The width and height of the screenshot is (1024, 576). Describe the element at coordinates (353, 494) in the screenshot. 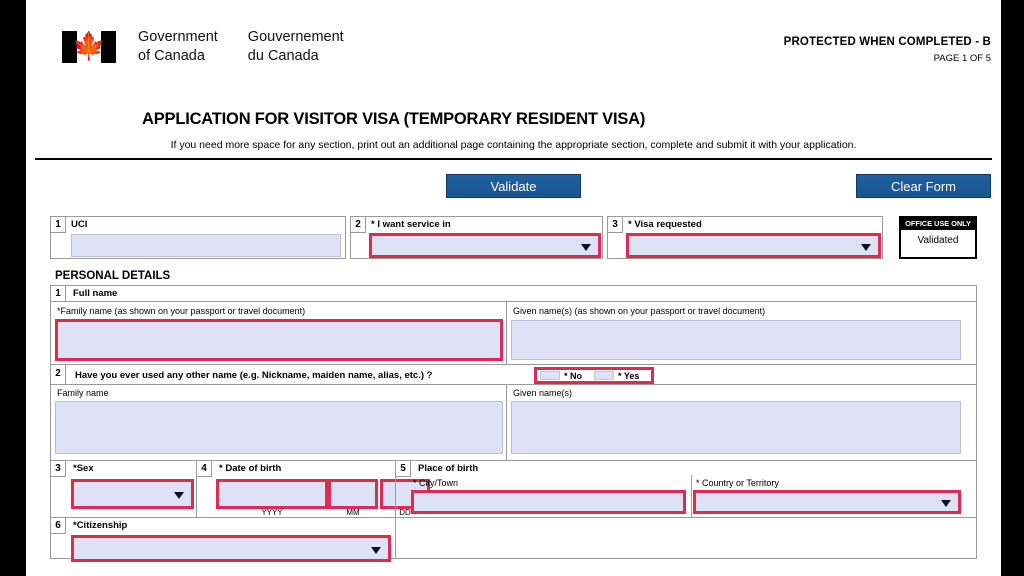

I see `dob-month-input` at that location.